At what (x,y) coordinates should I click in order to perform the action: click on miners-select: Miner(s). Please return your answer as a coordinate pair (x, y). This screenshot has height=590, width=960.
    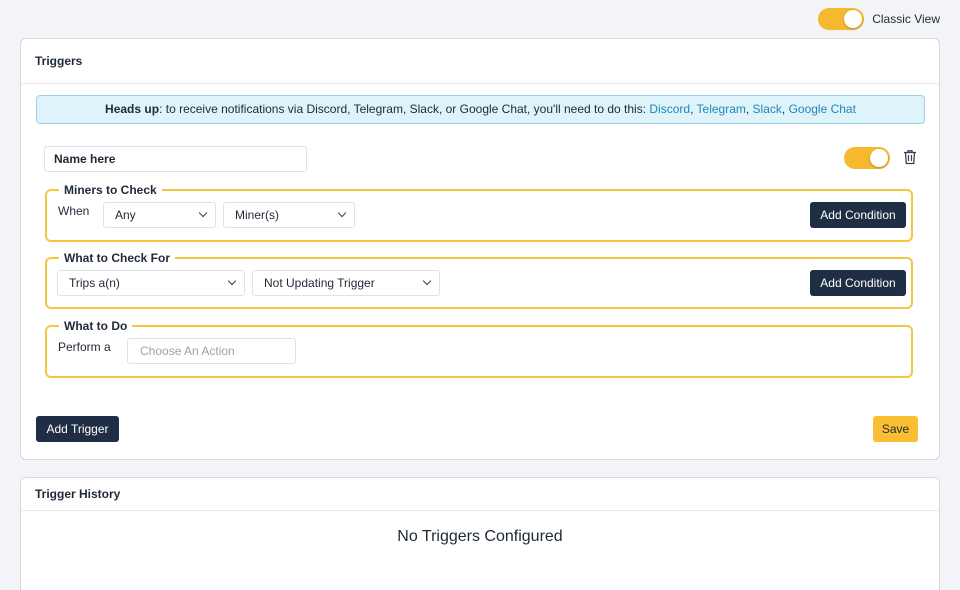
    Looking at the image, I should click on (289, 215).